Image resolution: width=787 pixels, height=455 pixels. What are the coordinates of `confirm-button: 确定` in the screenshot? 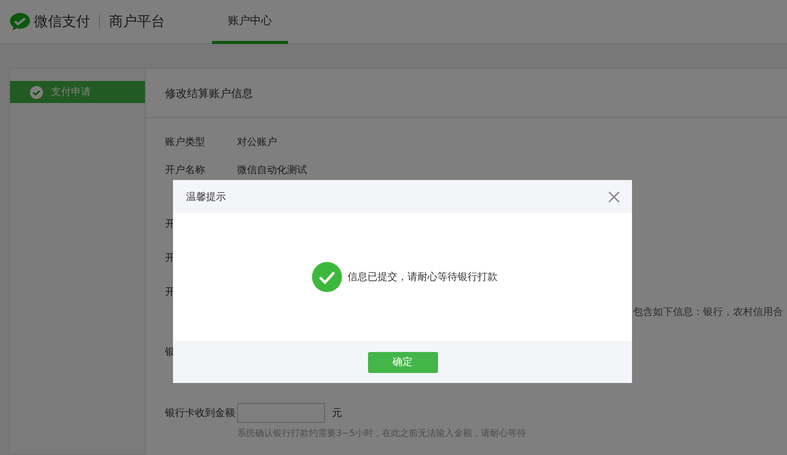 It's located at (403, 362).